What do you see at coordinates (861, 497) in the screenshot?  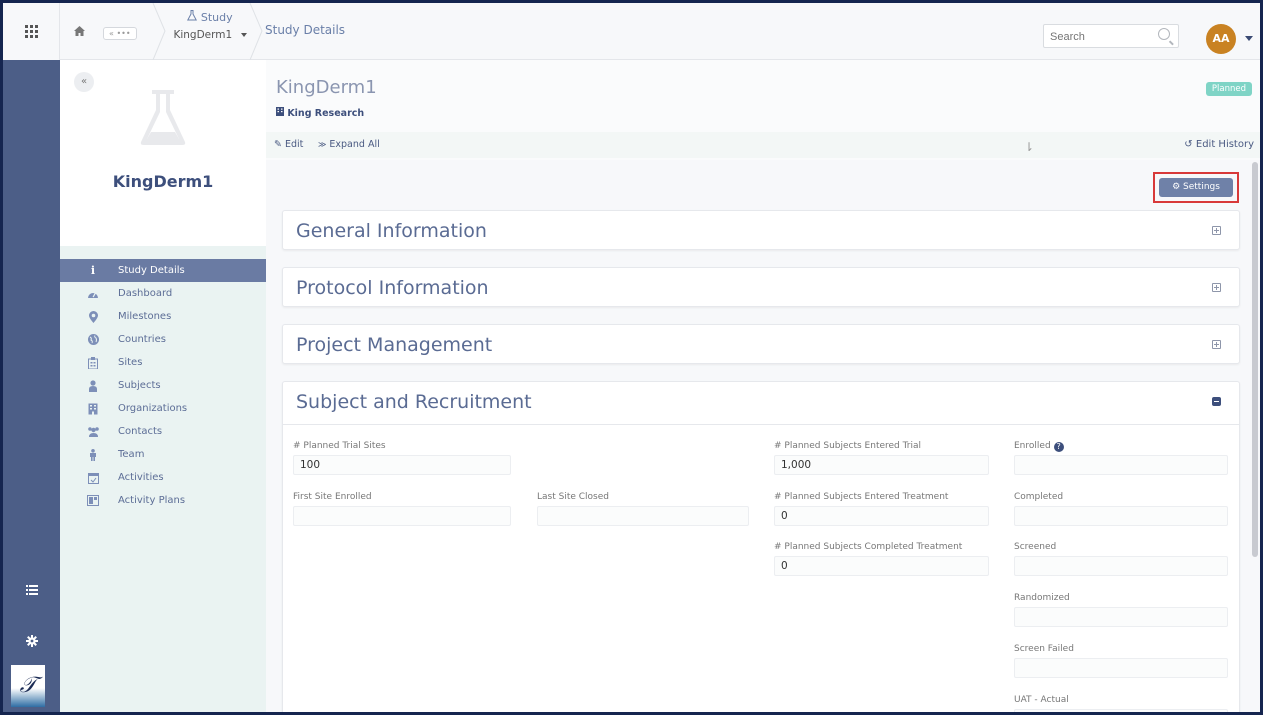 I see `field-label: # Planned Subjects Entered Treatment` at bounding box center [861, 497].